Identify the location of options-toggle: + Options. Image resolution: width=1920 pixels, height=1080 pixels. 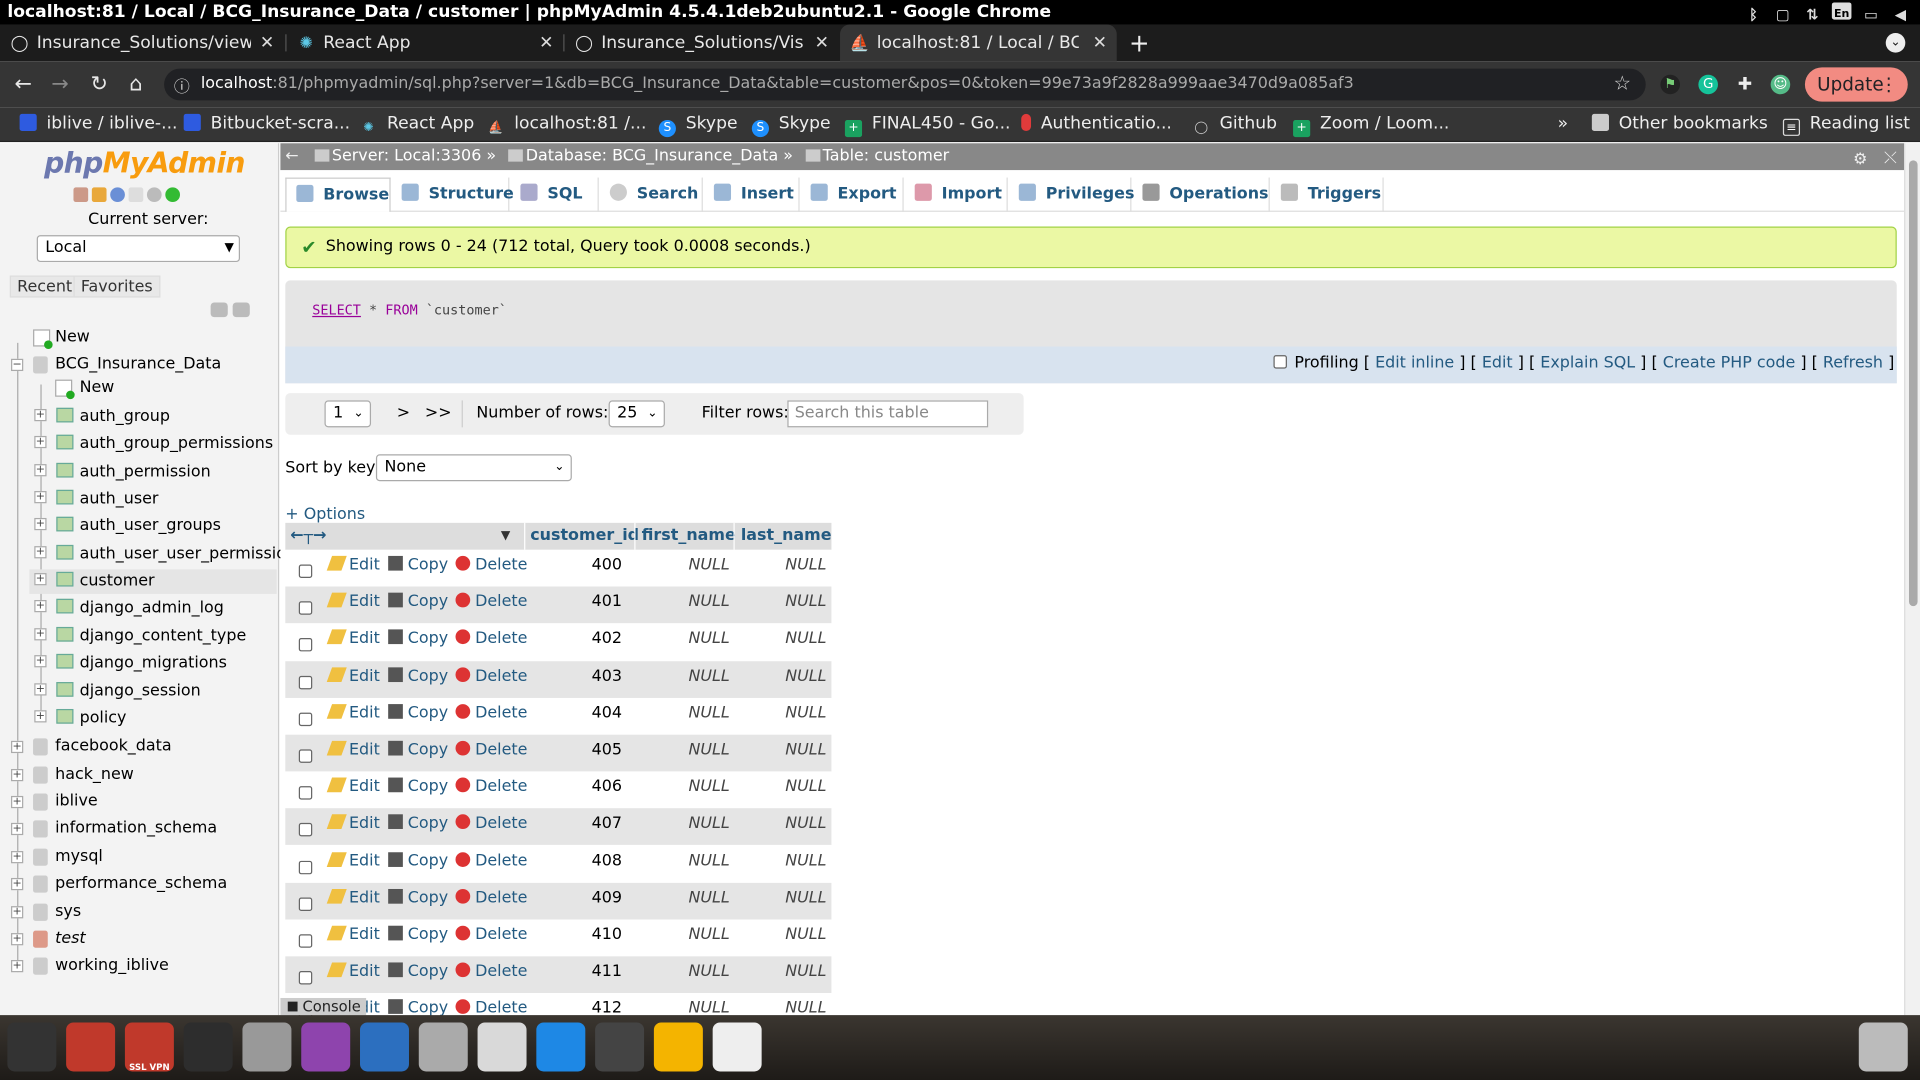
(325, 515).